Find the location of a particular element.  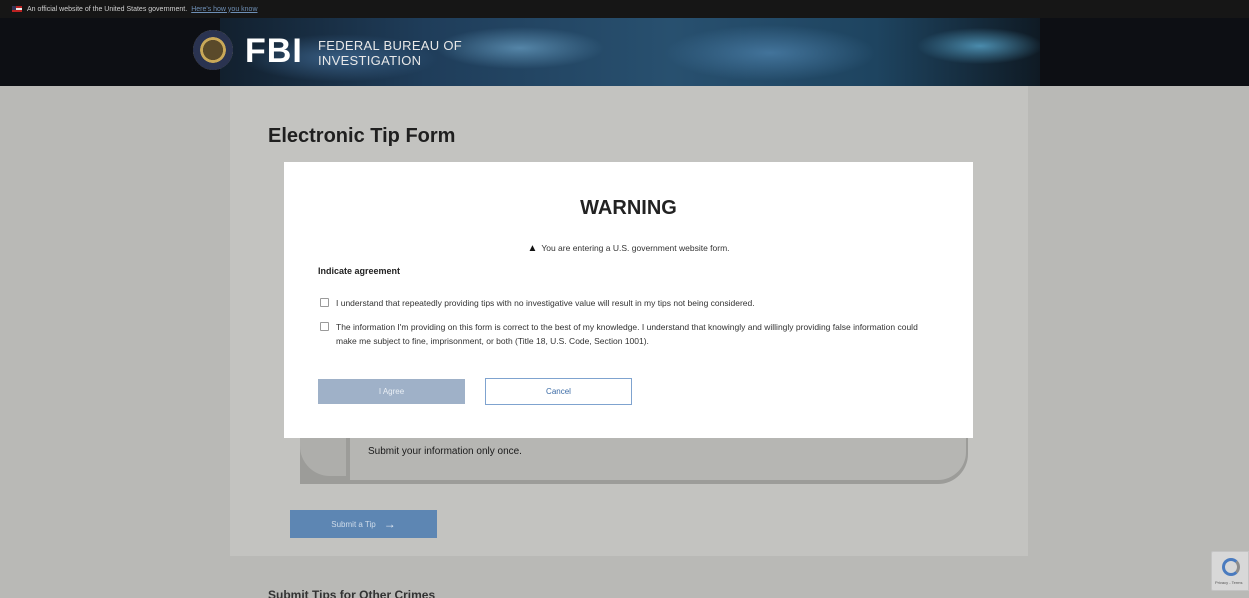

page-title: Electronic Tip Form is located at coordinates (362, 136).